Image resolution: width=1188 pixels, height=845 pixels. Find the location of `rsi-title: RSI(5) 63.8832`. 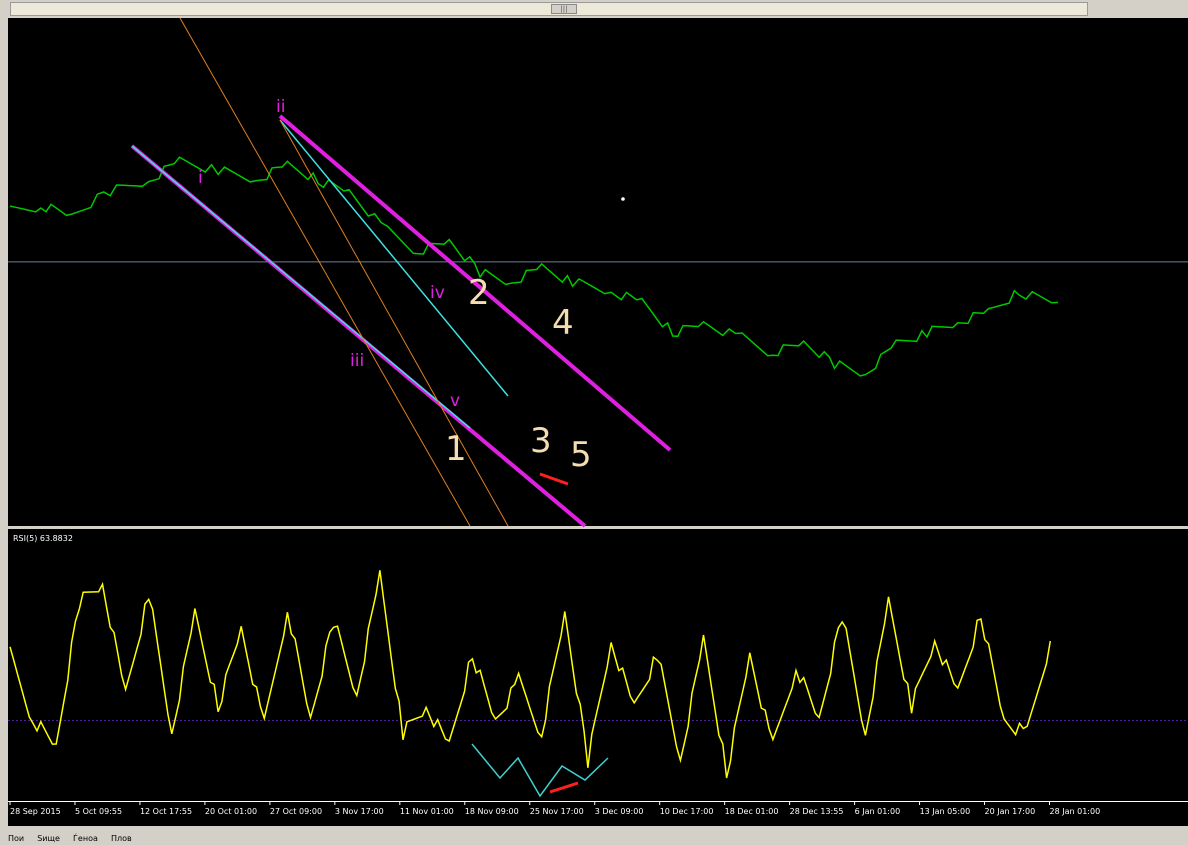

rsi-title: RSI(5) 63.8832 is located at coordinates (43, 538).